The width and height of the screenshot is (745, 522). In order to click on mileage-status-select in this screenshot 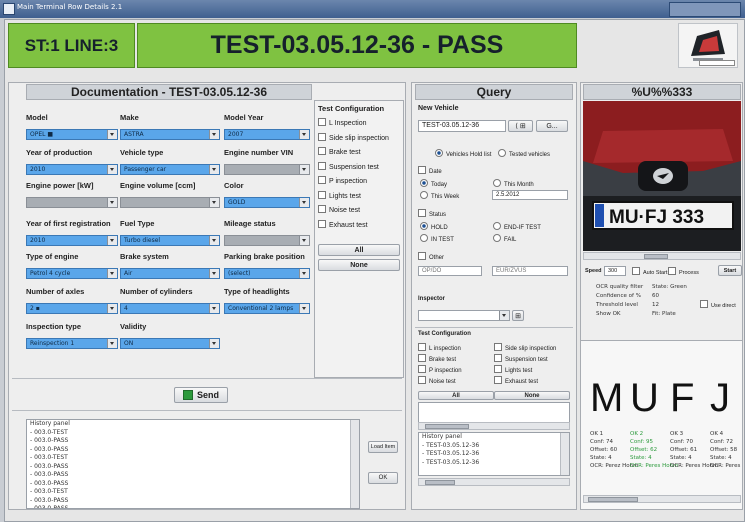, I will do `click(267, 240)`.